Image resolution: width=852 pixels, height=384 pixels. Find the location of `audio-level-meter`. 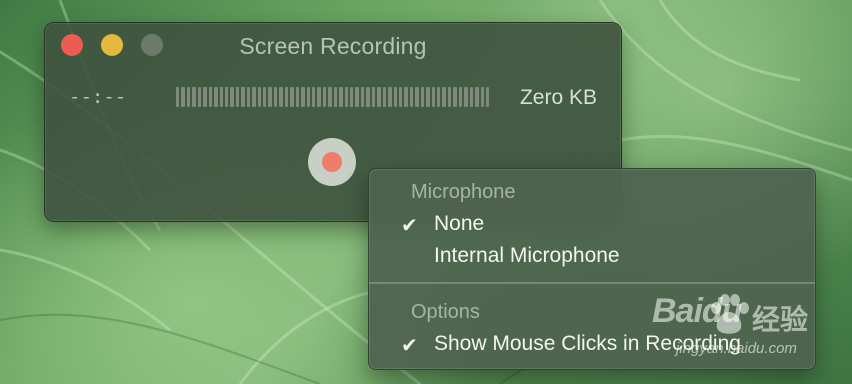

audio-level-meter is located at coordinates (333, 97).